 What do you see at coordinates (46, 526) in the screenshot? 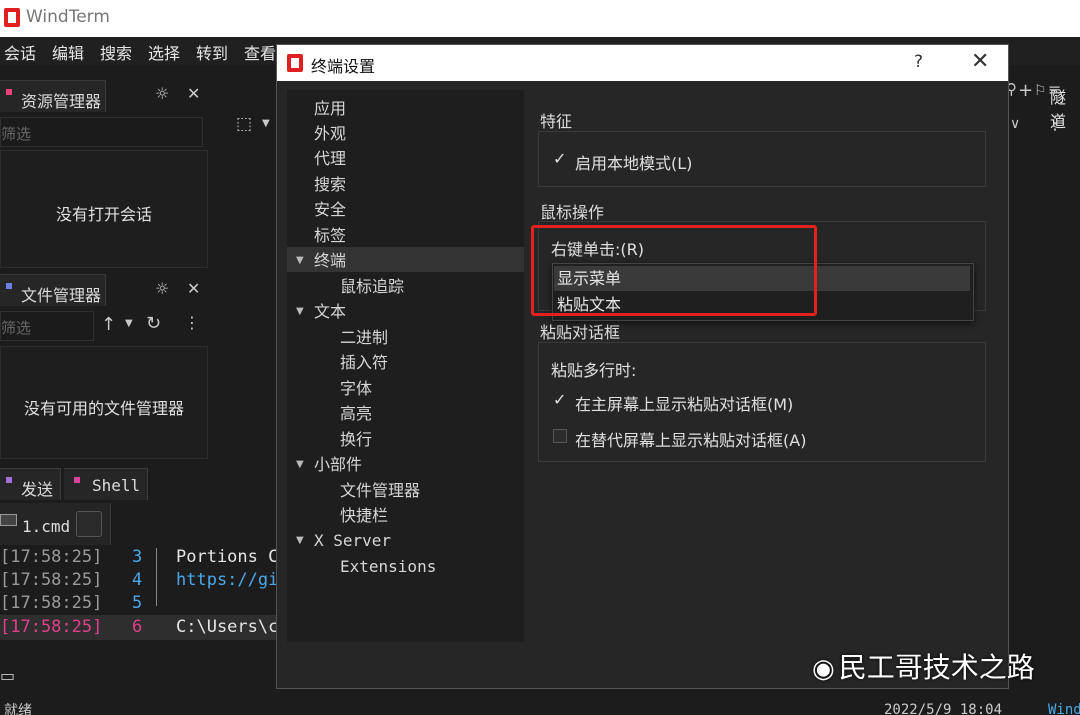
I see `session-tab-label: 1.cmd` at bounding box center [46, 526].